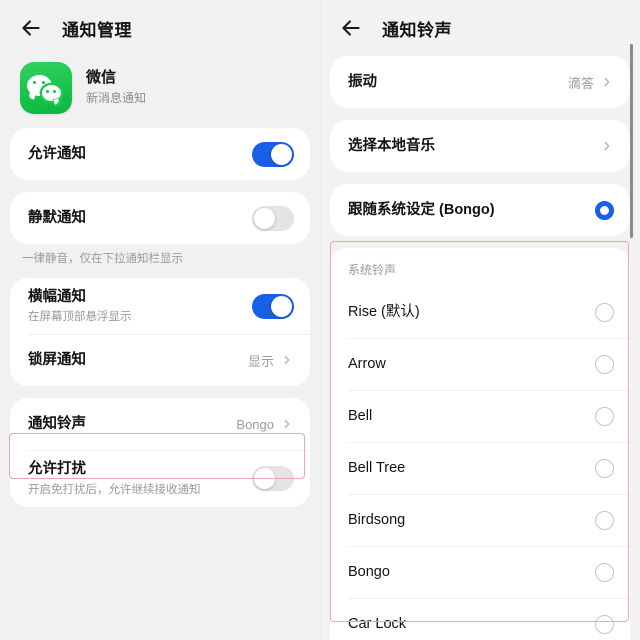  I want to click on list-item: Bell Tree, so click(480, 468).